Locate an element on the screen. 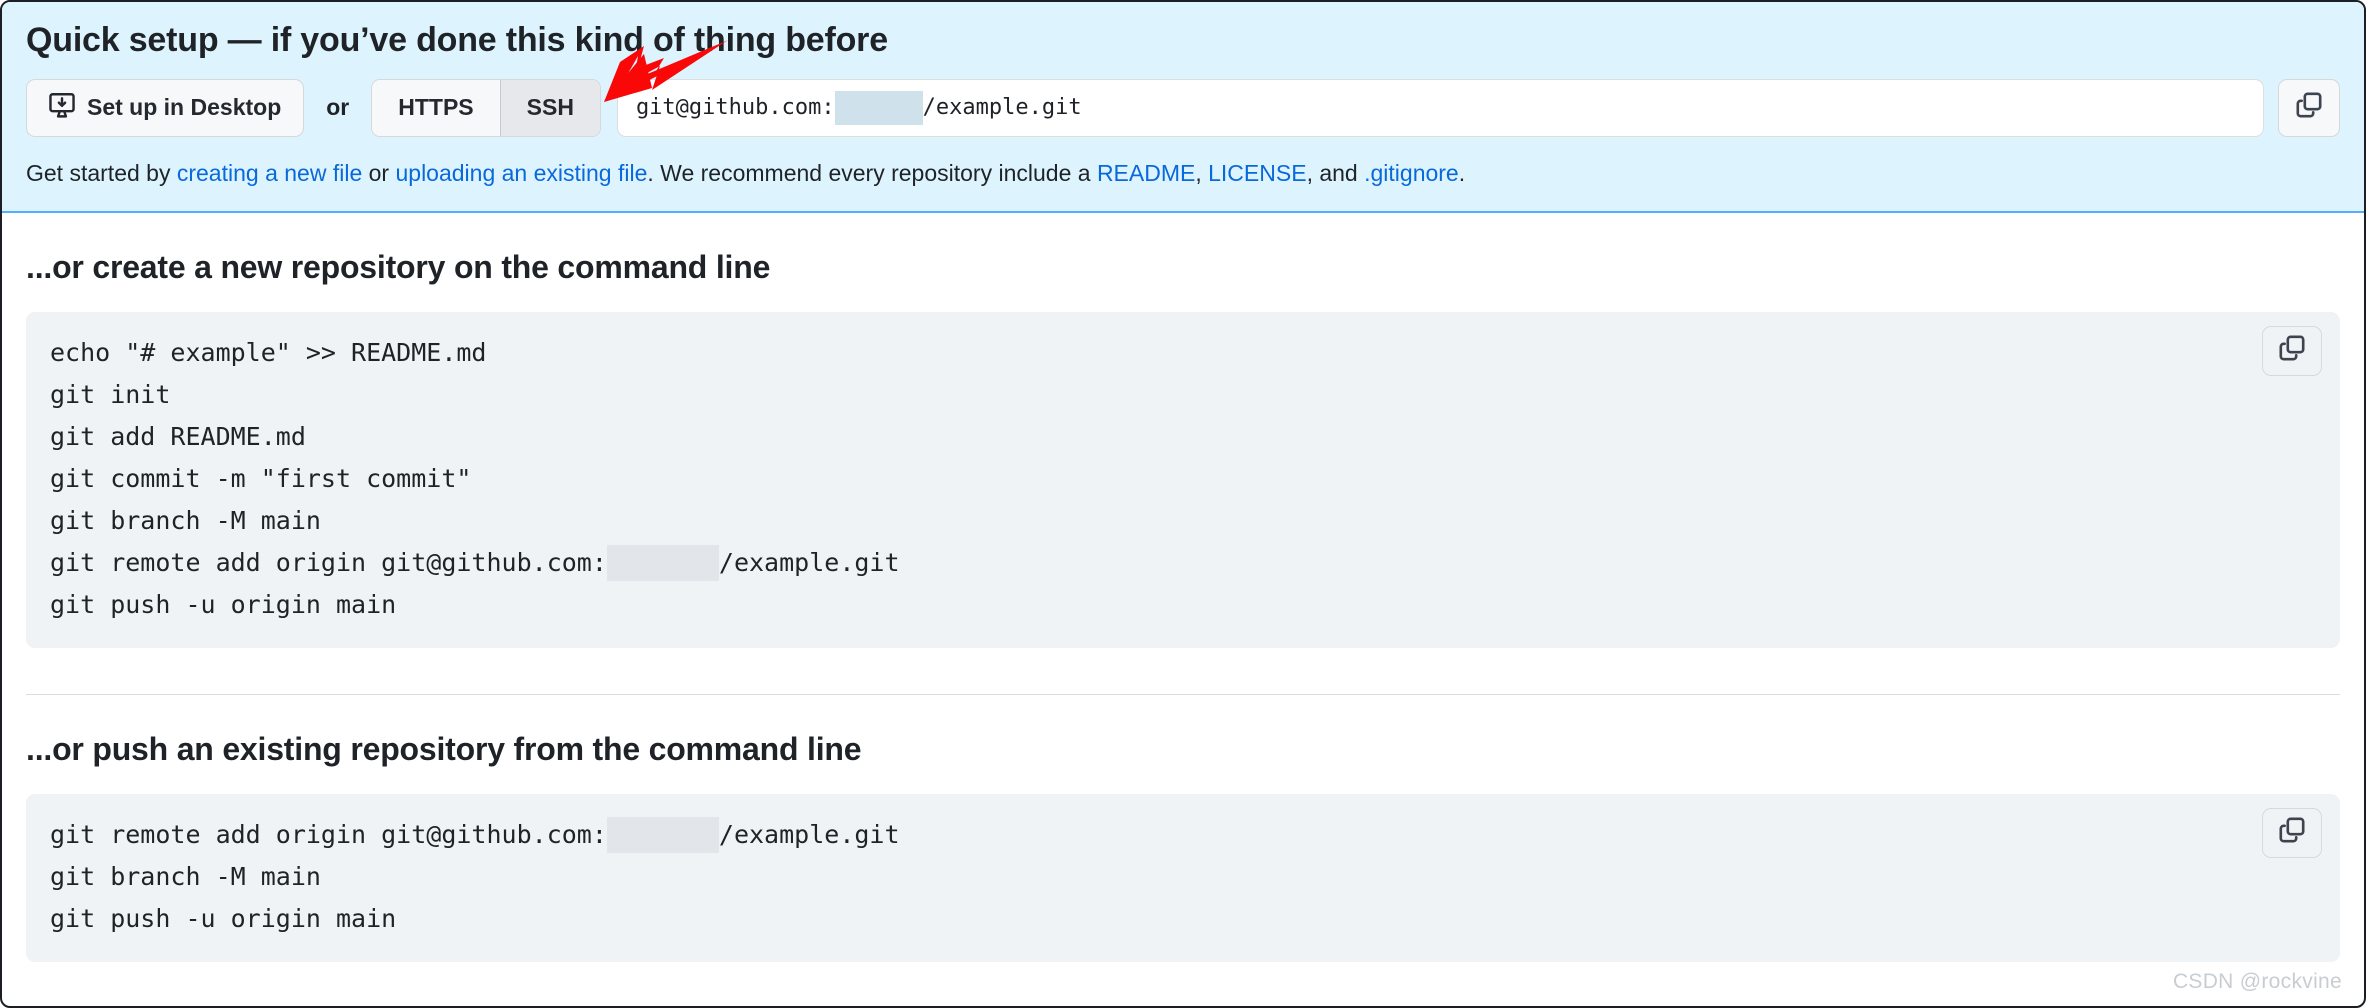  set-up-in-desktop-label: Set up in Desktop is located at coordinates (184, 107).